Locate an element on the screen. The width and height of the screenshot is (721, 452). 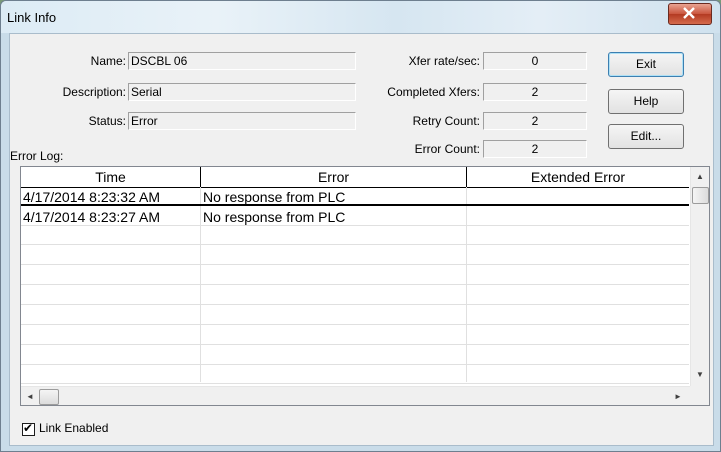
column-header-time: Time is located at coordinates (111, 177).